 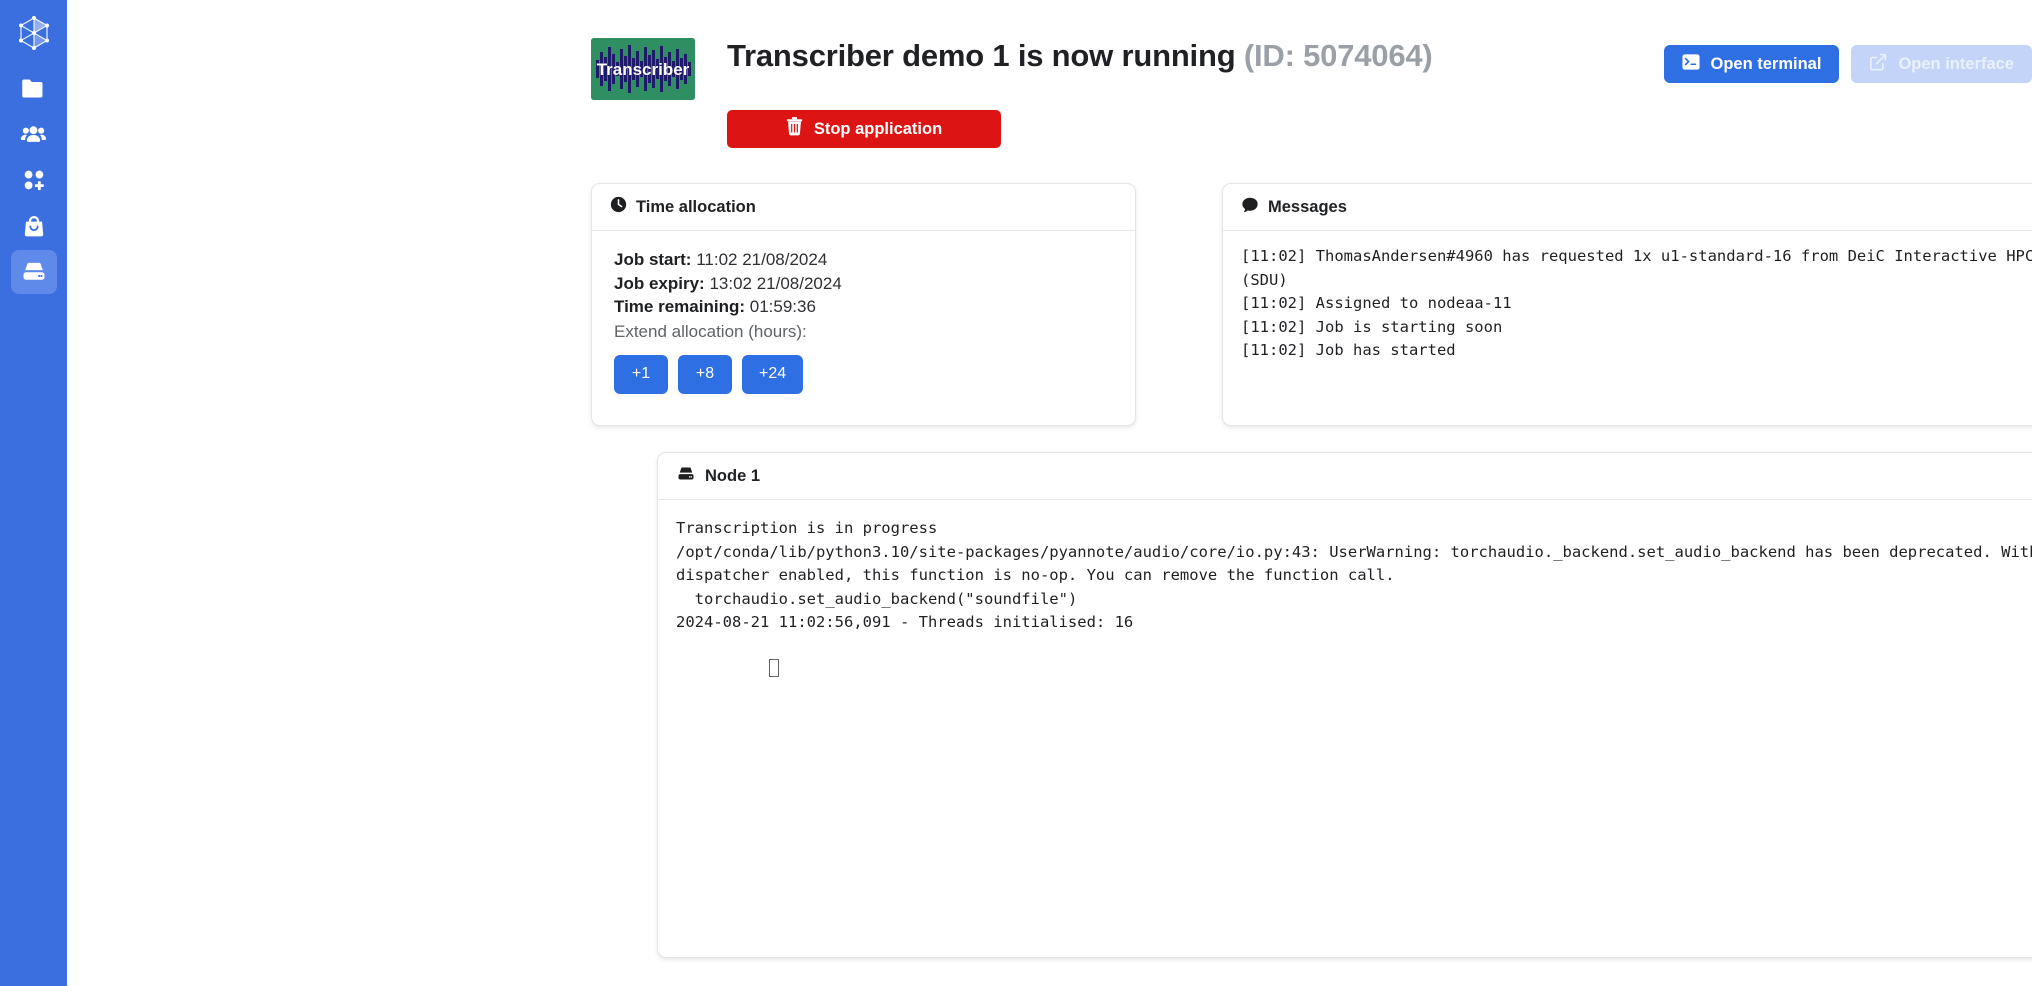 I want to click on time-remaining-row: Time remaining: 01:59:36, so click(x=863, y=307).